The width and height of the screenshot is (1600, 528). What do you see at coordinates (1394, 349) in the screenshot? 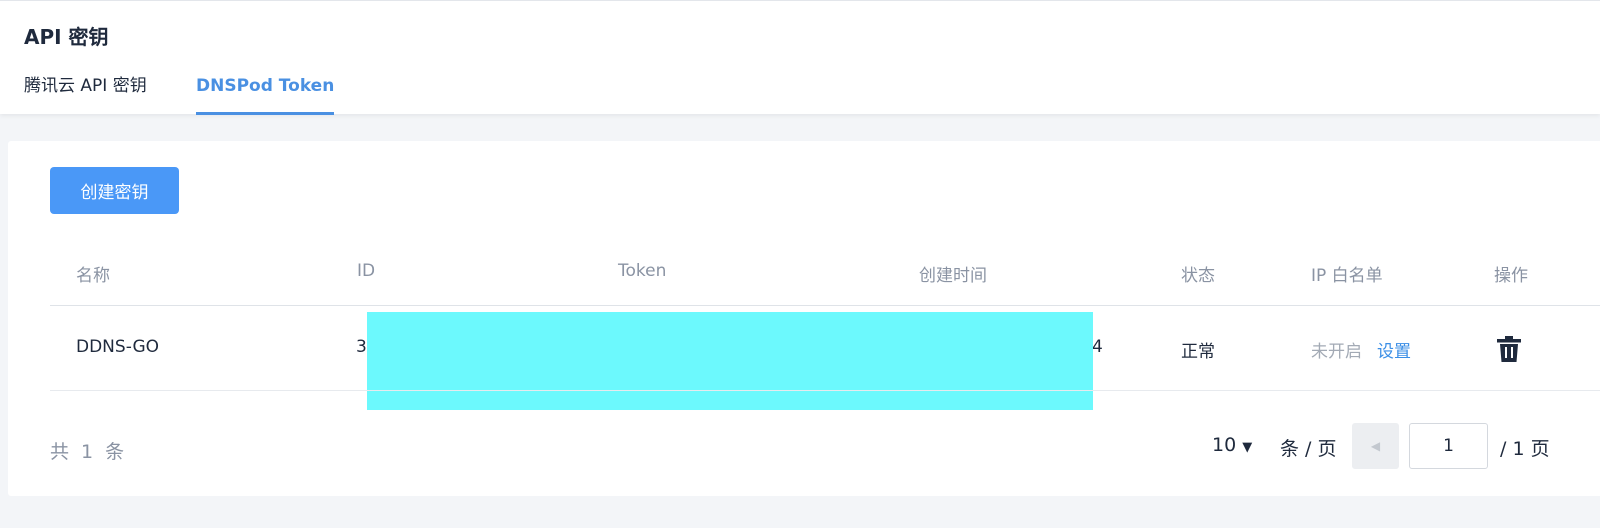
I see `ip-whitelist-settings-link: 设置` at bounding box center [1394, 349].